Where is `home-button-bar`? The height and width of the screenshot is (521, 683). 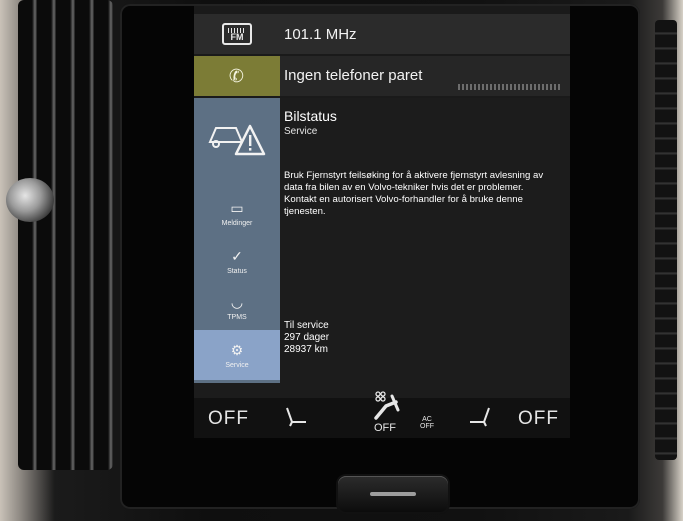 home-button-bar is located at coordinates (393, 494).